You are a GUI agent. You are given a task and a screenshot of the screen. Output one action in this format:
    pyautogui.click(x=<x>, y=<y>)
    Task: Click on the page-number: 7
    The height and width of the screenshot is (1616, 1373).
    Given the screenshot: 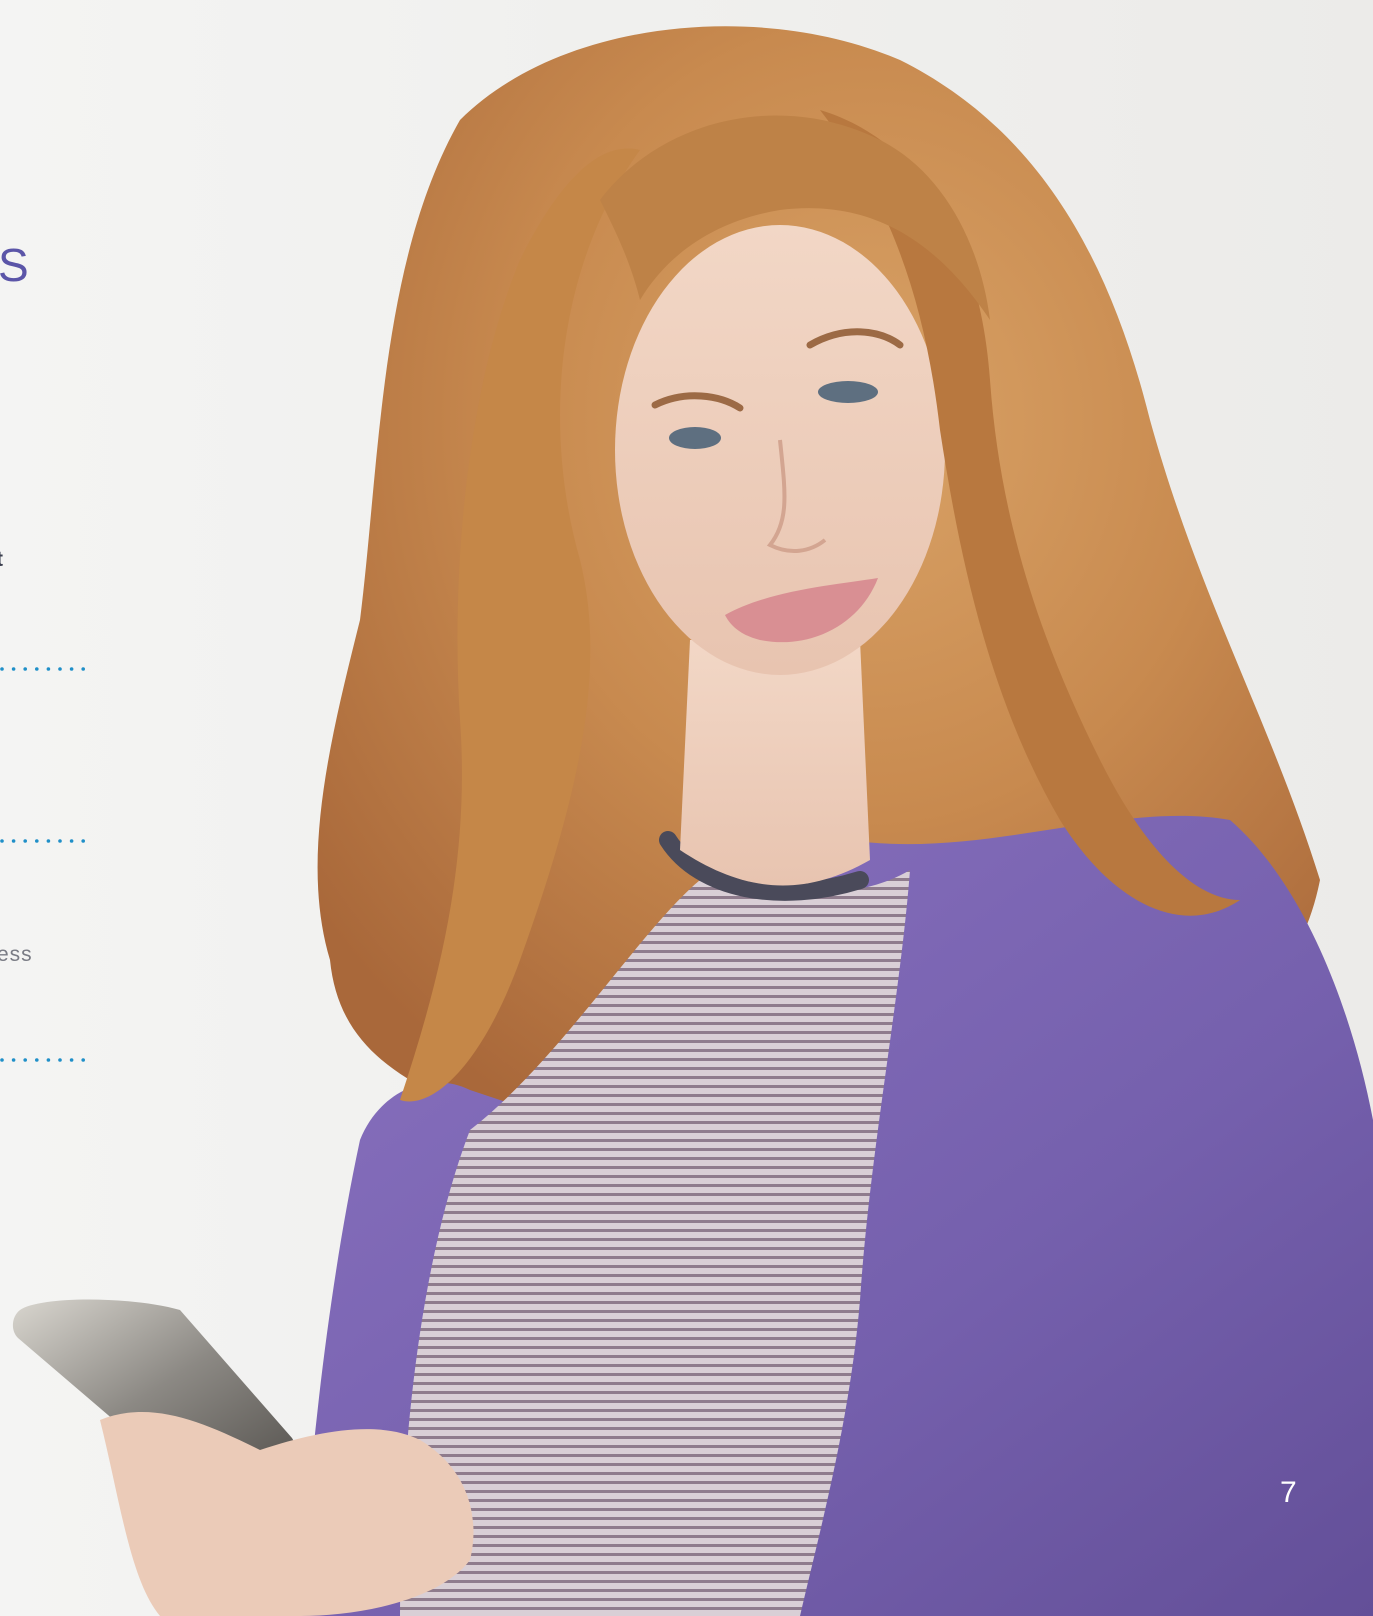 What is the action you would take?
    pyautogui.click(x=1288, y=1492)
    